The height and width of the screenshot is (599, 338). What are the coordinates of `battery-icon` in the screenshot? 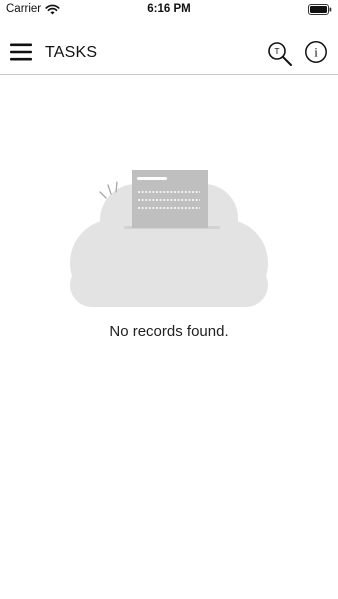 It's located at (320, 9).